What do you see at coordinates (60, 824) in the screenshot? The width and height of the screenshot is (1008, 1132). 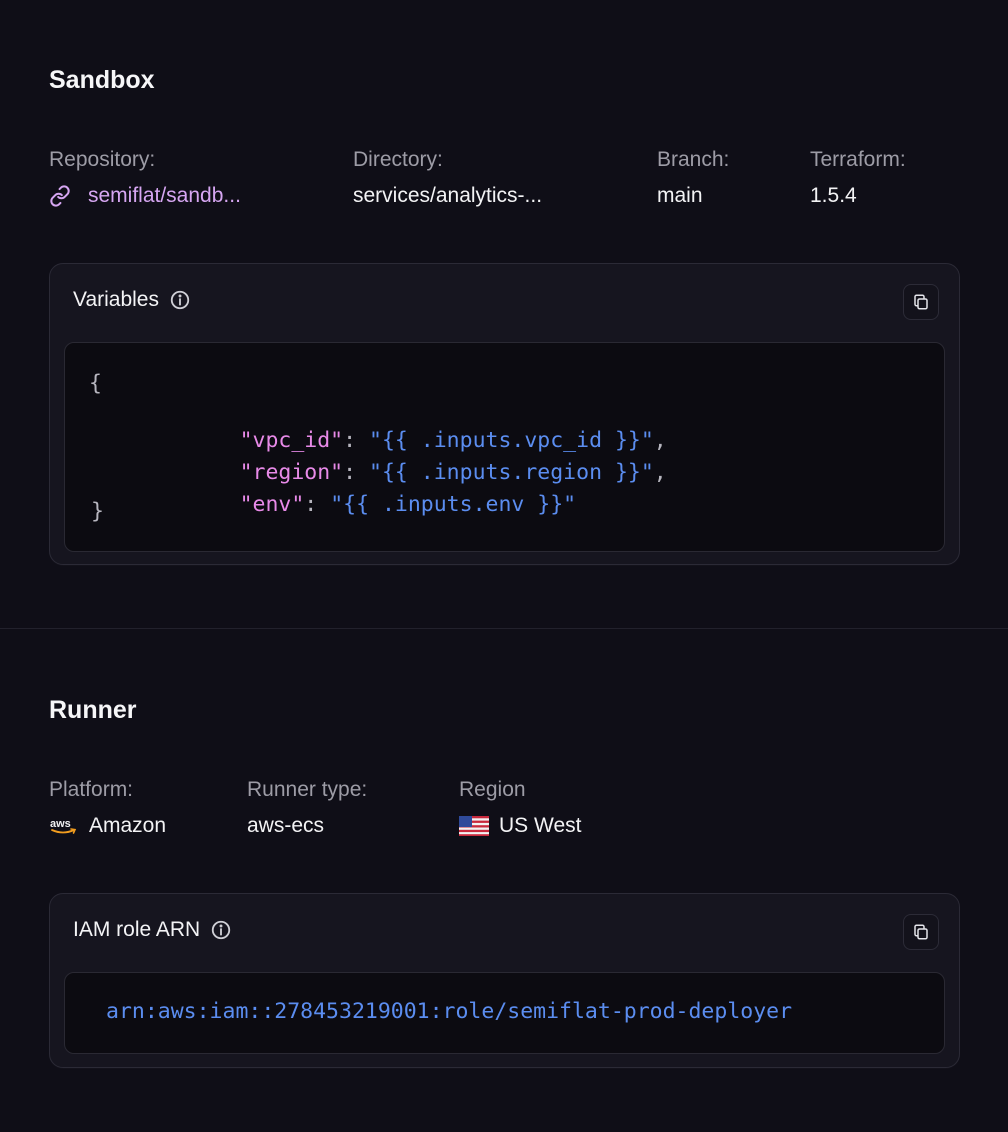 I see `svg-text: aws` at bounding box center [60, 824].